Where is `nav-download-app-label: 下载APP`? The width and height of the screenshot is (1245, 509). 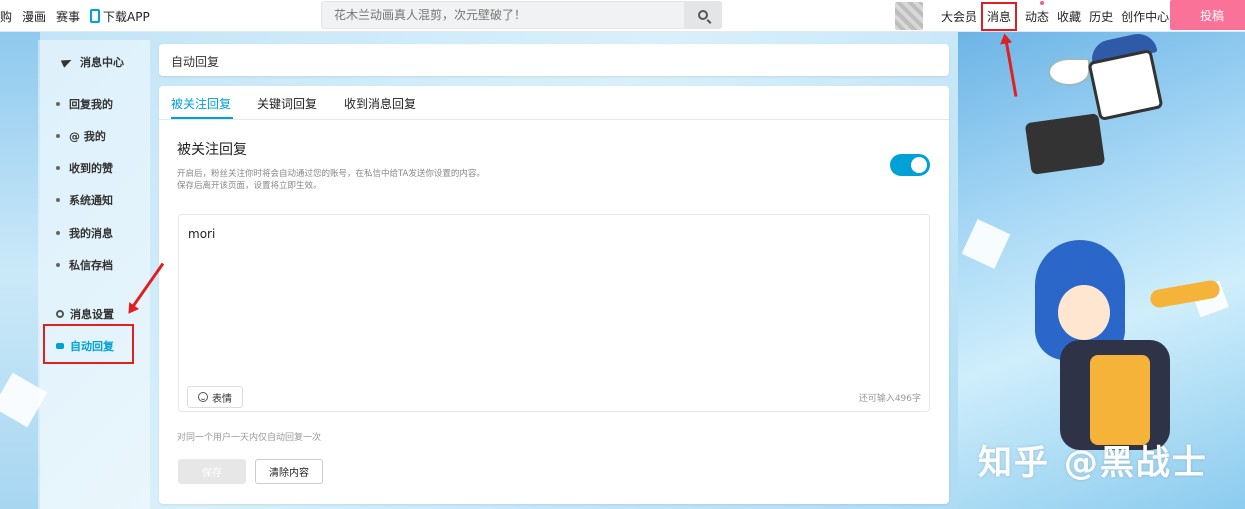 nav-download-app-label: 下载APP is located at coordinates (126, 16).